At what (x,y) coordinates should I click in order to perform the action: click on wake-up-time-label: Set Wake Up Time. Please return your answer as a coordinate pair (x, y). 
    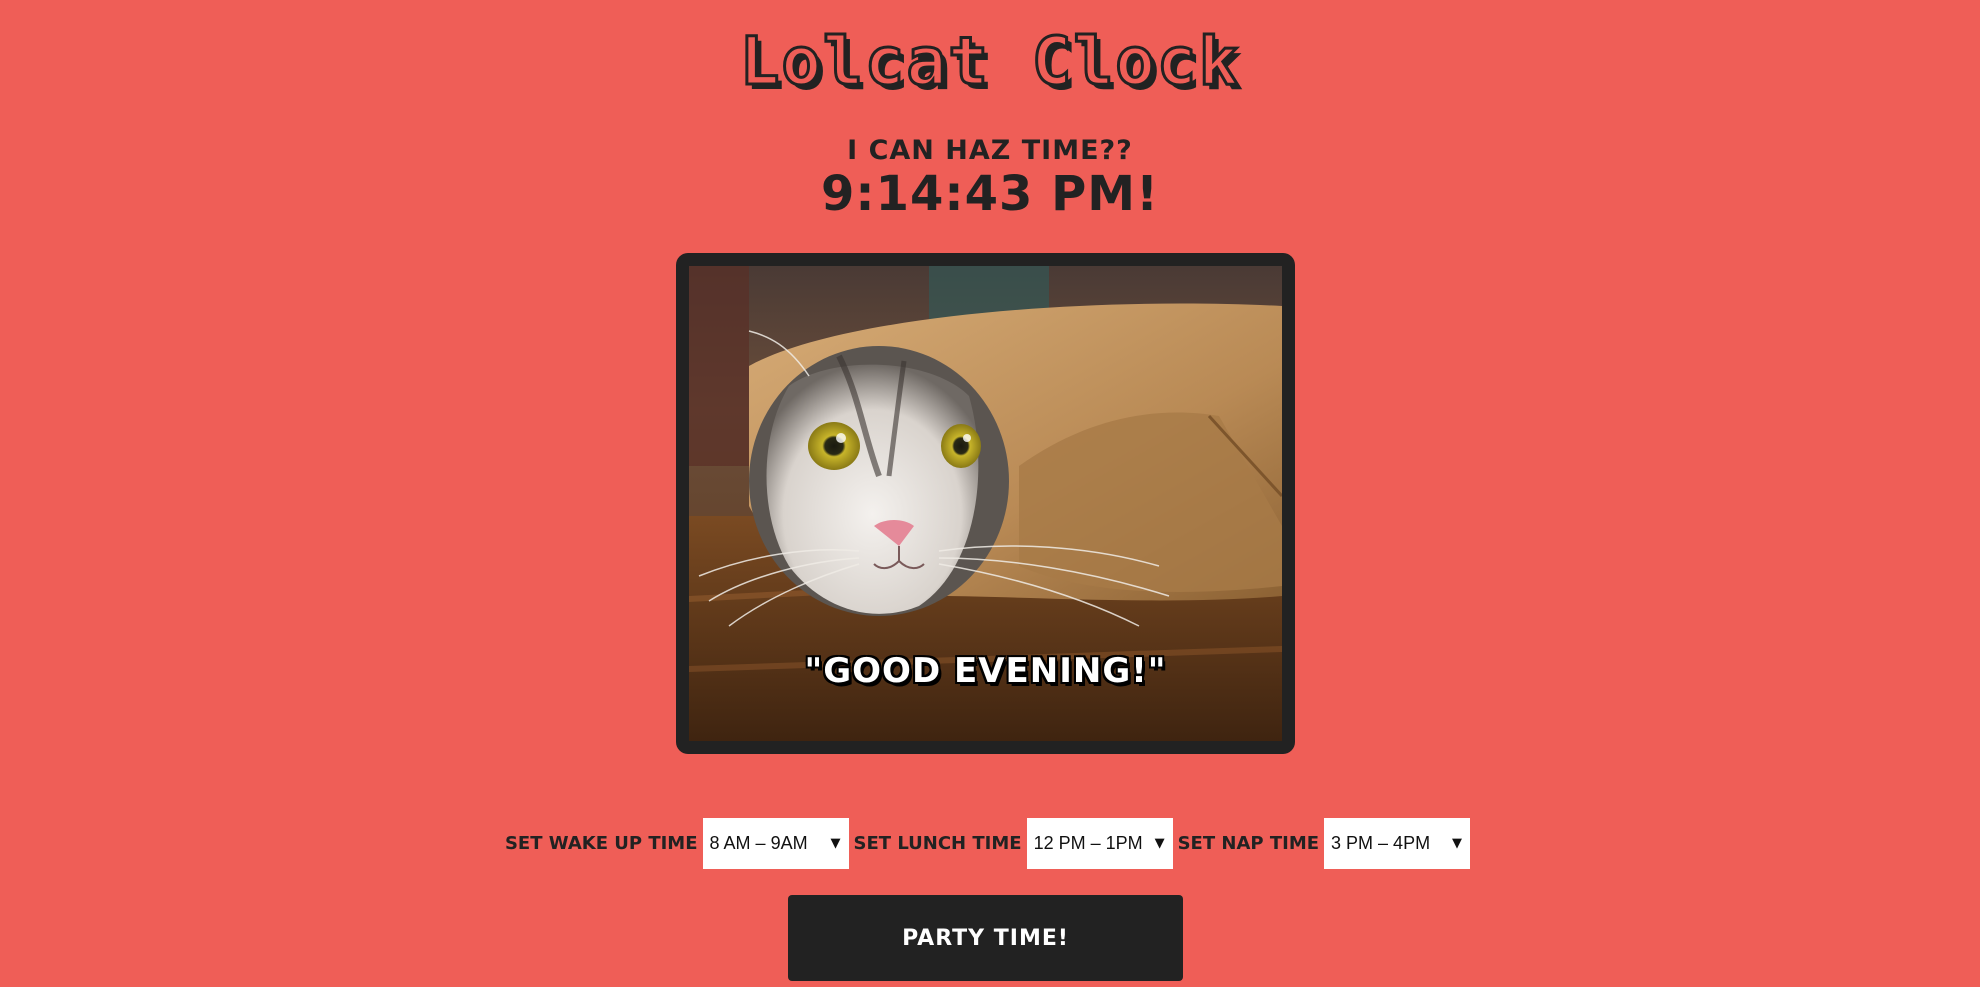
    Looking at the image, I should click on (601, 843).